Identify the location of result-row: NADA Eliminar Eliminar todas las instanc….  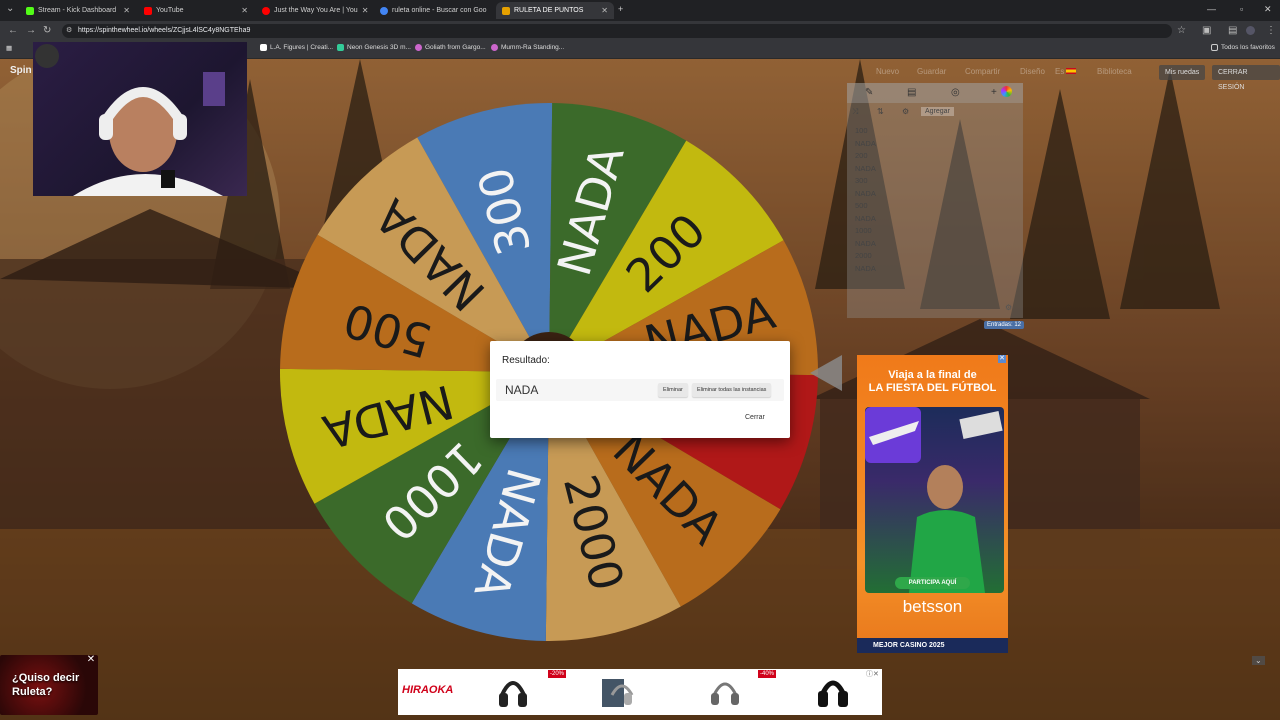
(640, 390).